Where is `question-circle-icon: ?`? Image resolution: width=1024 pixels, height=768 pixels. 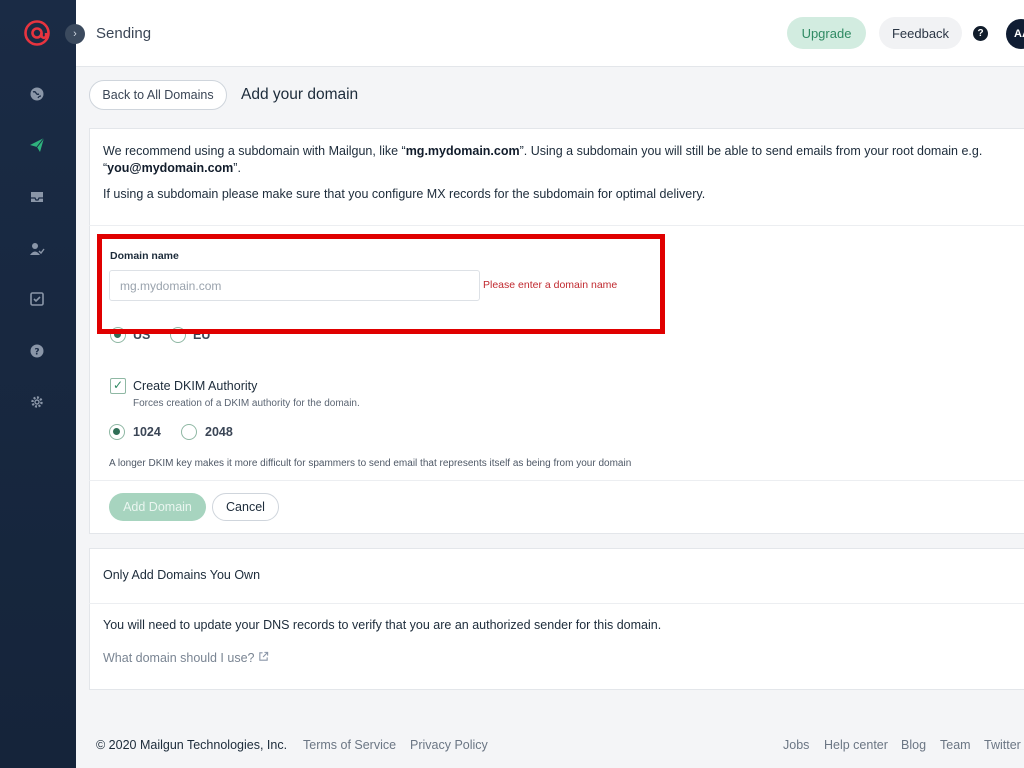
question-circle-icon: ? is located at coordinates (37, 351).